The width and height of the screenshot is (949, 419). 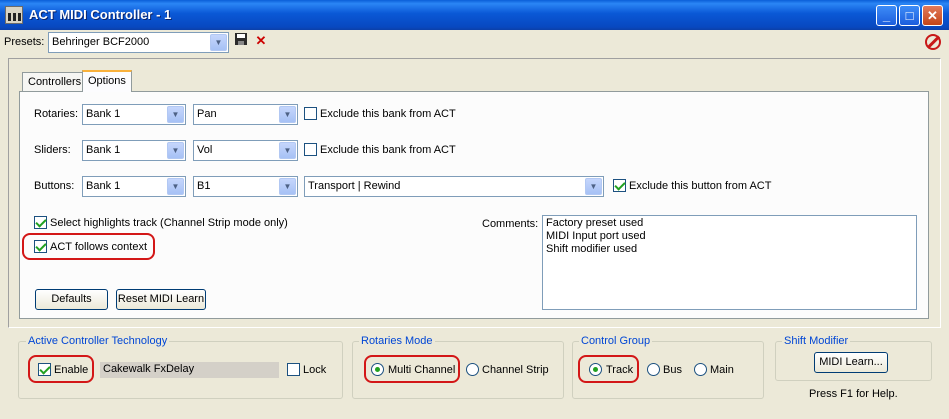 What do you see at coordinates (134, 114) in the screenshot?
I see `rotaries-bank-dropdown: Bank 1 ▼` at bounding box center [134, 114].